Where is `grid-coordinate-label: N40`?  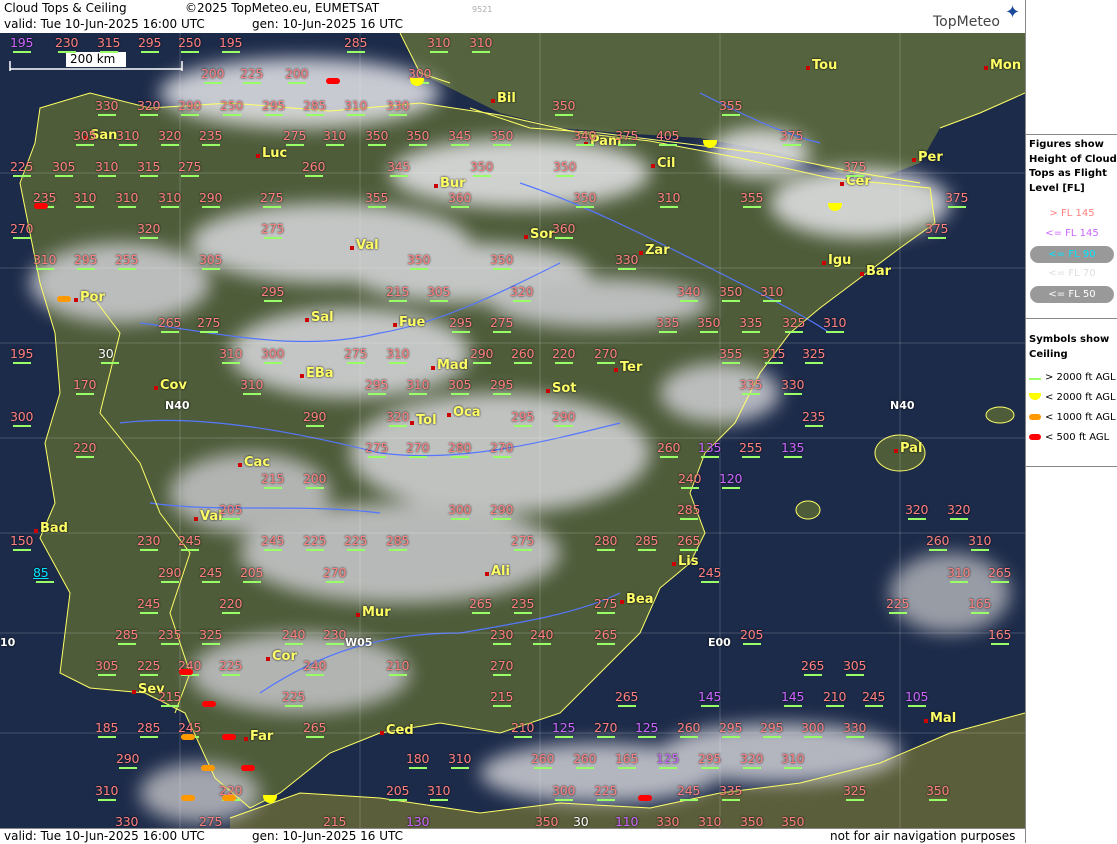 grid-coordinate-label: N40 is located at coordinates (902, 405).